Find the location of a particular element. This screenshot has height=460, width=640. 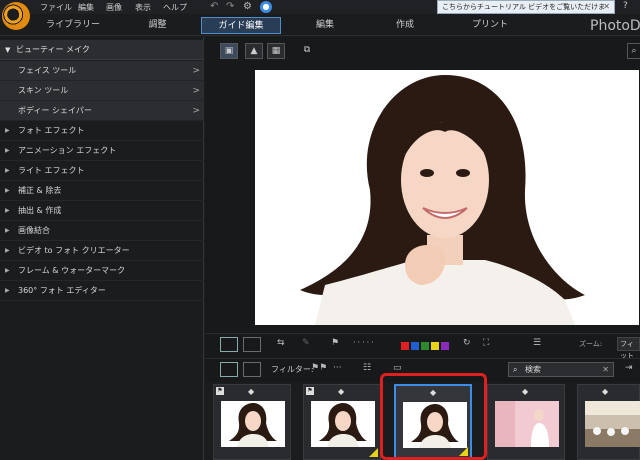

undo-icon: ↶ is located at coordinates (214, 6).